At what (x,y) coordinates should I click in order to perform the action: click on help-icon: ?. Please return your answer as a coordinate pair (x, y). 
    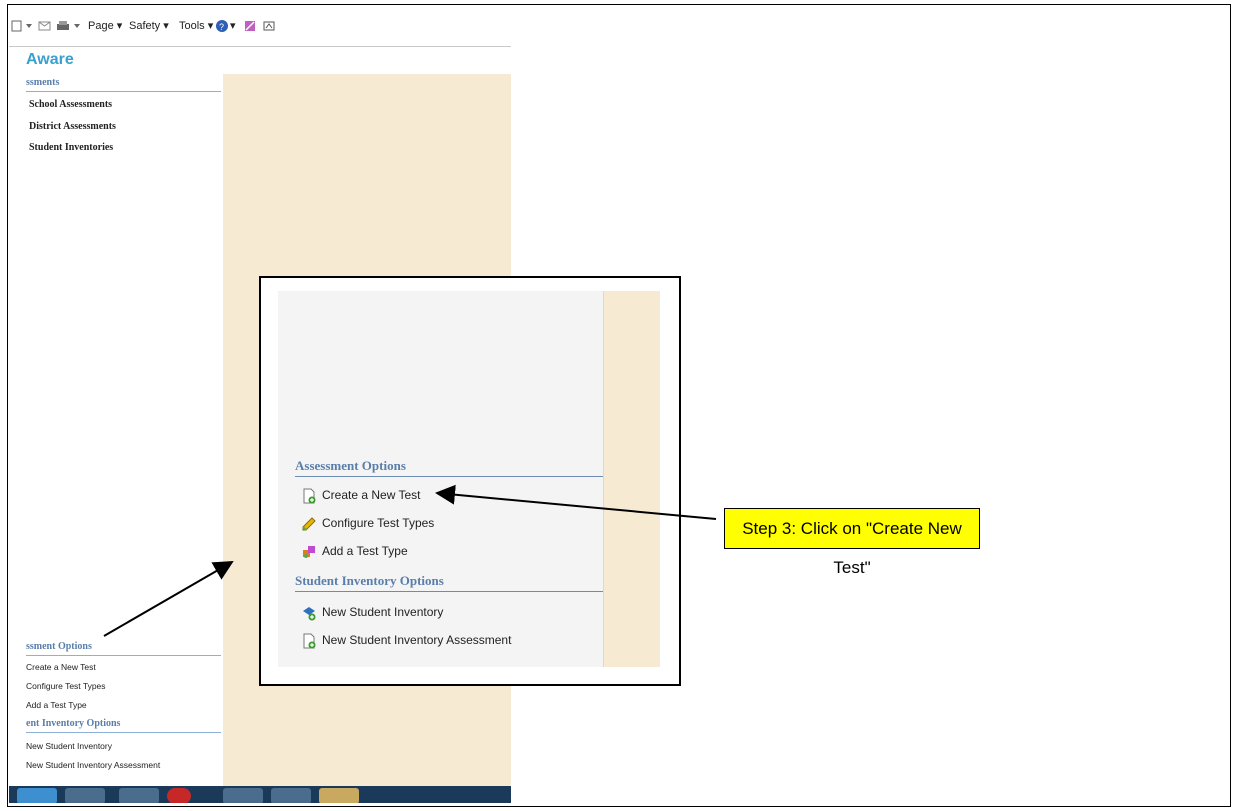
    Looking at the image, I should click on (222, 26).